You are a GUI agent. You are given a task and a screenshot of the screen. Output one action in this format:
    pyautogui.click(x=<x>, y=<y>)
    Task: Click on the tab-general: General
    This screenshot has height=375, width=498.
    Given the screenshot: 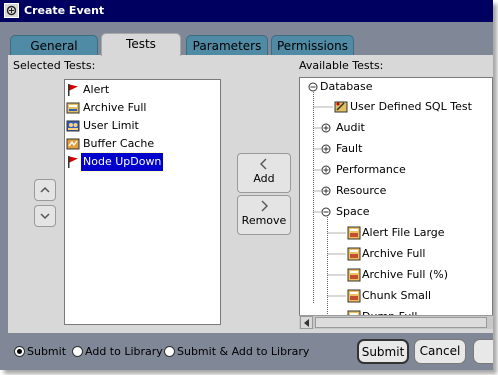 What is the action you would take?
    pyautogui.click(x=54, y=45)
    